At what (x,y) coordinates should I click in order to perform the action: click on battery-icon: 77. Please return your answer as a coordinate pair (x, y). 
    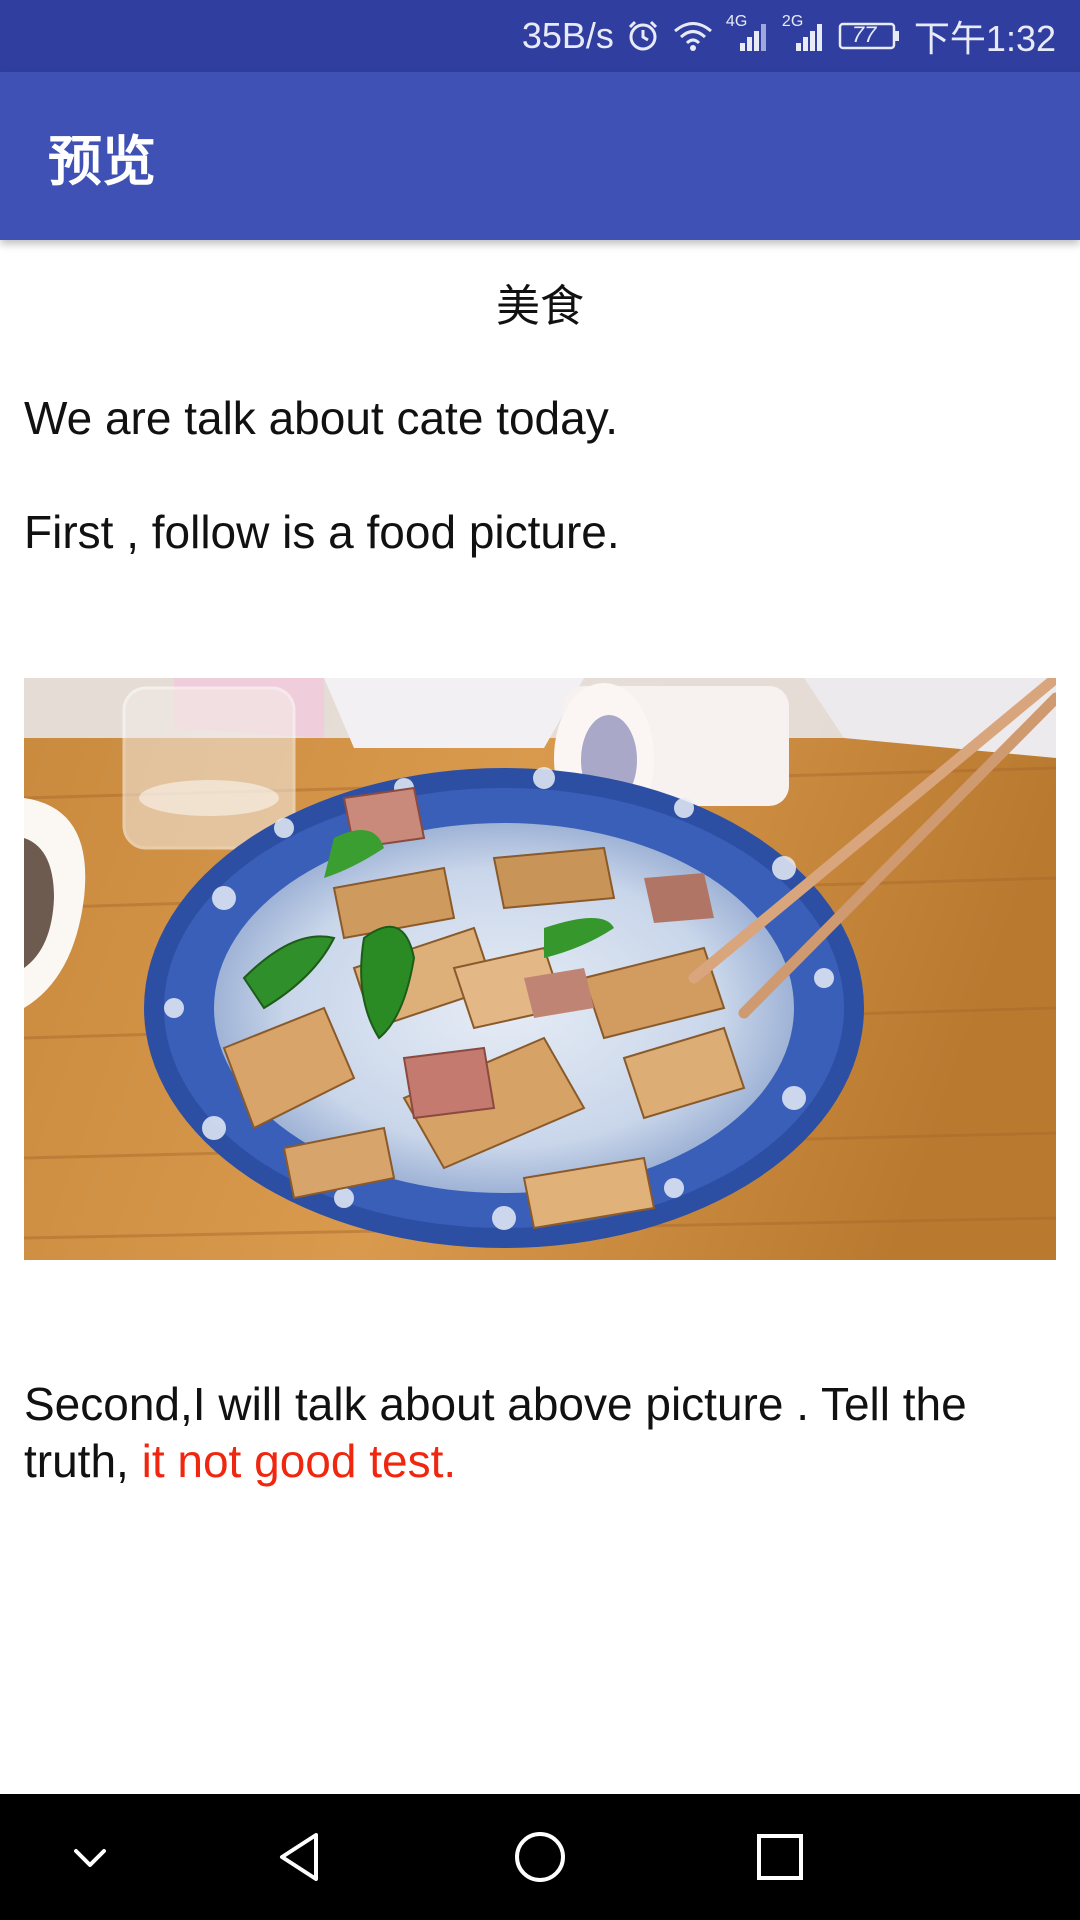
    Looking at the image, I should click on (870, 36).